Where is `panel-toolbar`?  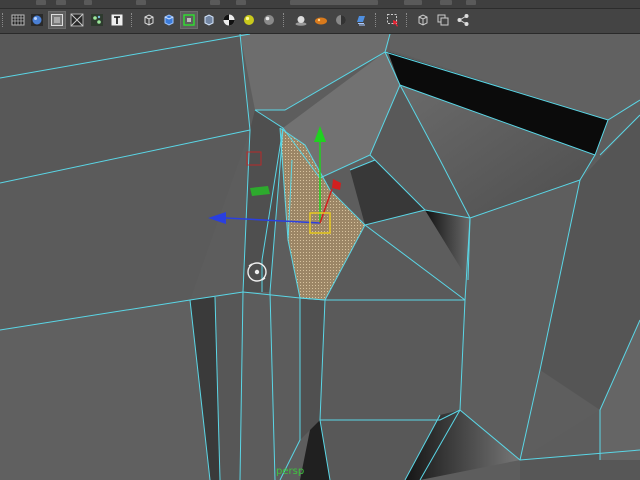 panel-toolbar is located at coordinates (320, 21).